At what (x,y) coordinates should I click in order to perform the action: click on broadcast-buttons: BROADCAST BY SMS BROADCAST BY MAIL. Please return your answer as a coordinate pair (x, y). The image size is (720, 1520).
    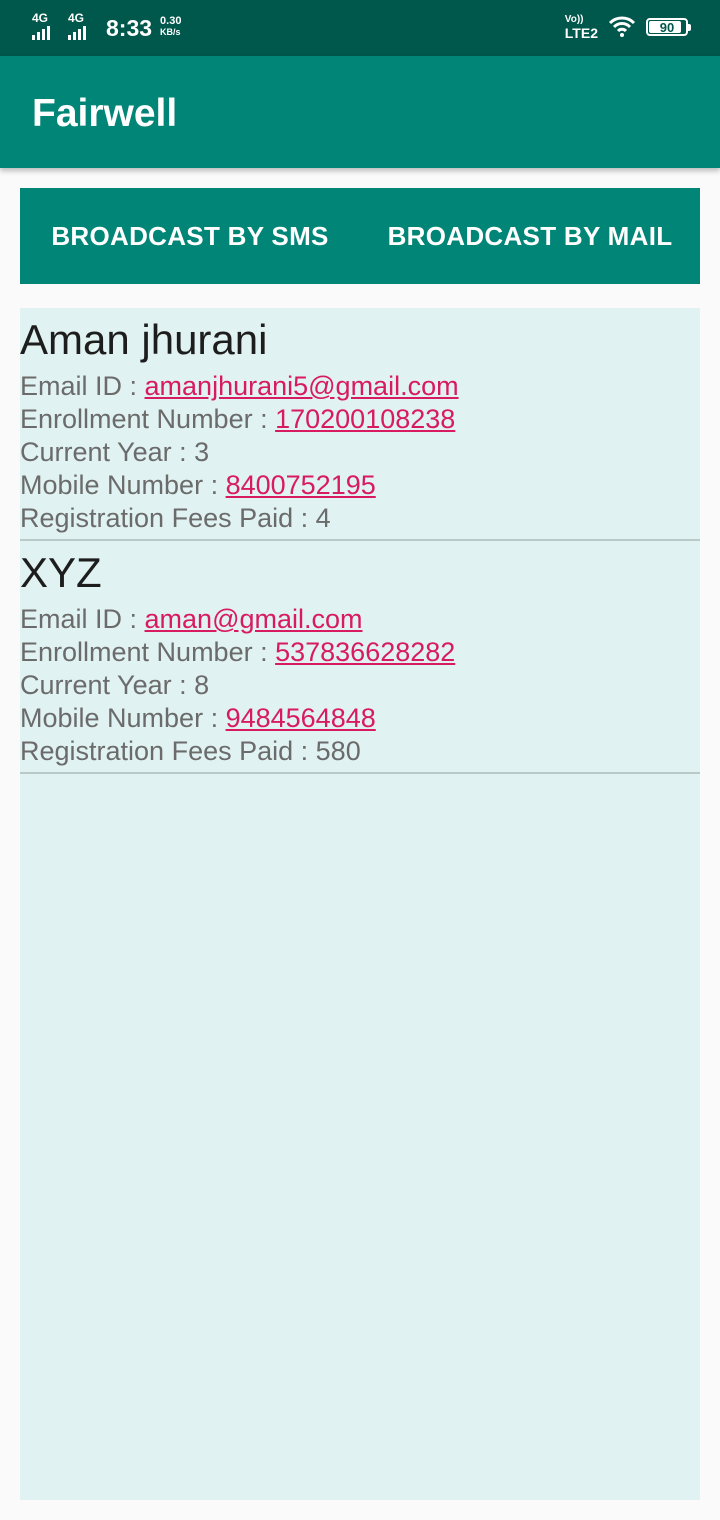
    Looking at the image, I should click on (360, 236).